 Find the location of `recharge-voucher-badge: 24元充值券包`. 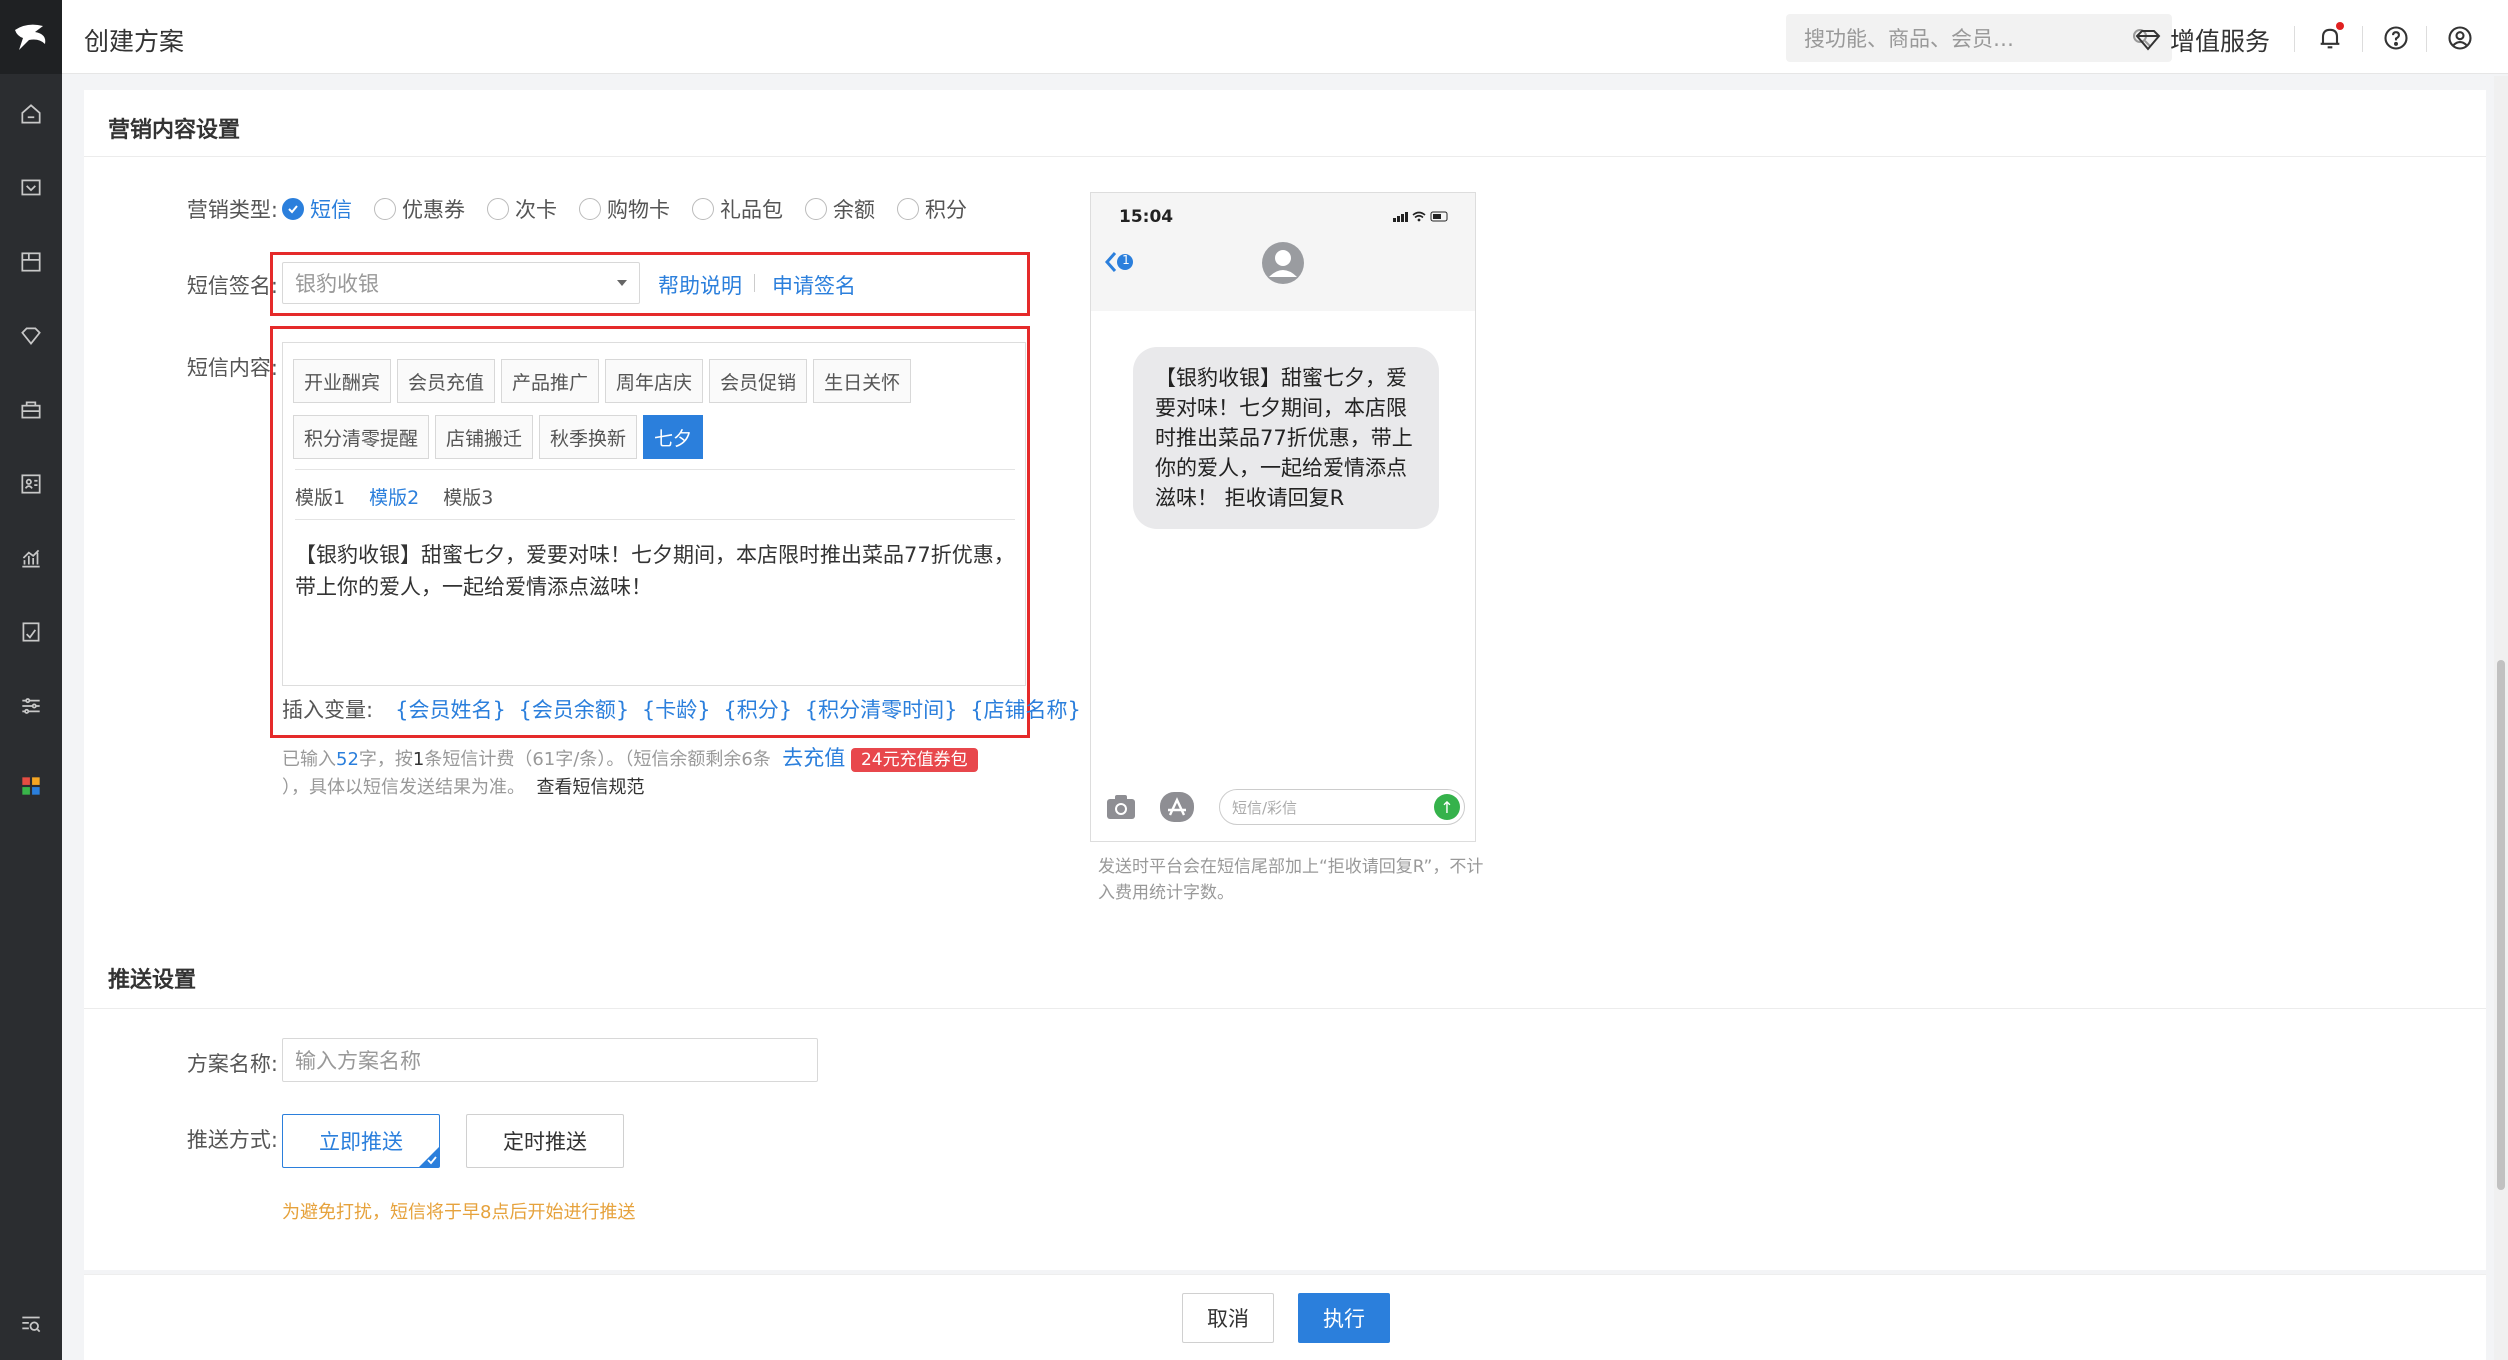

recharge-voucher-badge: 24元充值券包 is located at coordinates (914, 760).